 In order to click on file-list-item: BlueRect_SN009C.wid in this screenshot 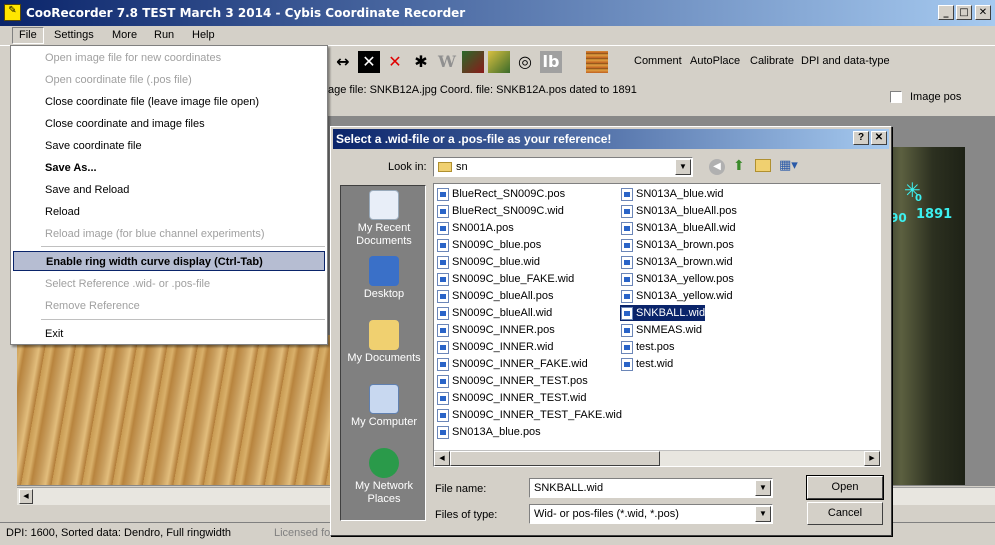, I will do `click(500, 211)`.